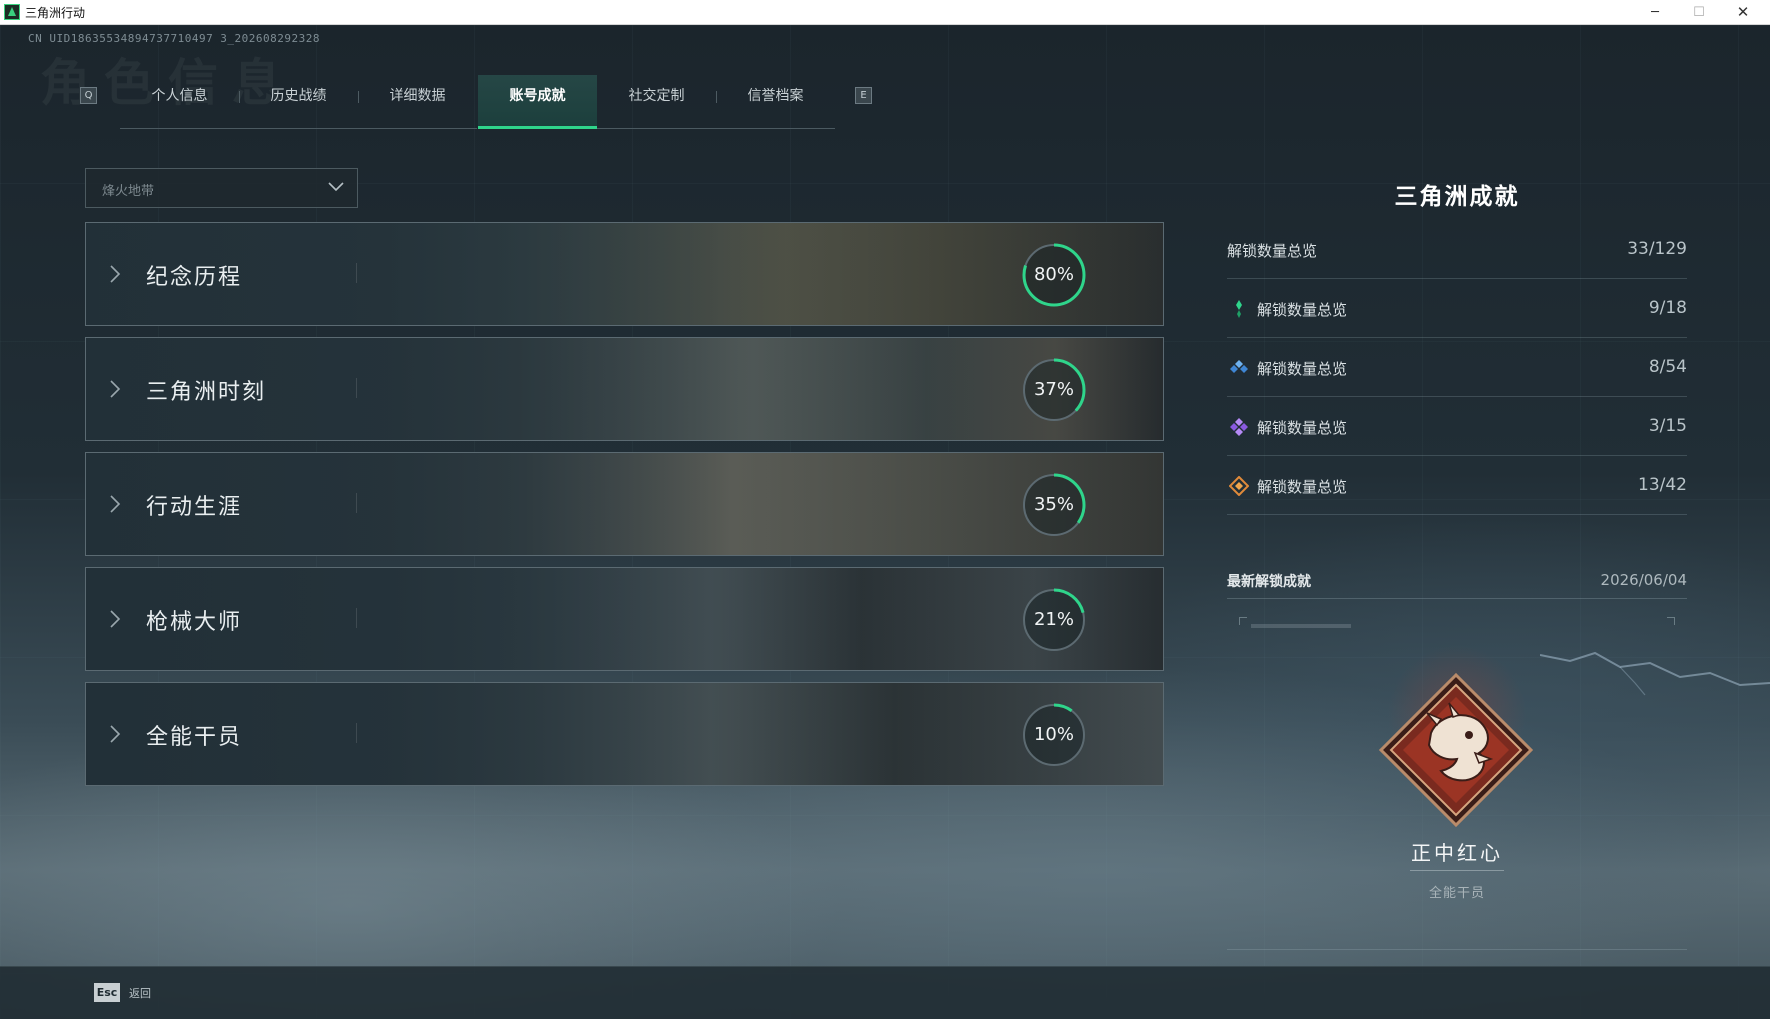 This screenshot has width=1770, height=1019. What do you see at coordinates (1053, 619) in the screenshot?
I see `progress-percent: 21%` at bounding box center [1053, 619].